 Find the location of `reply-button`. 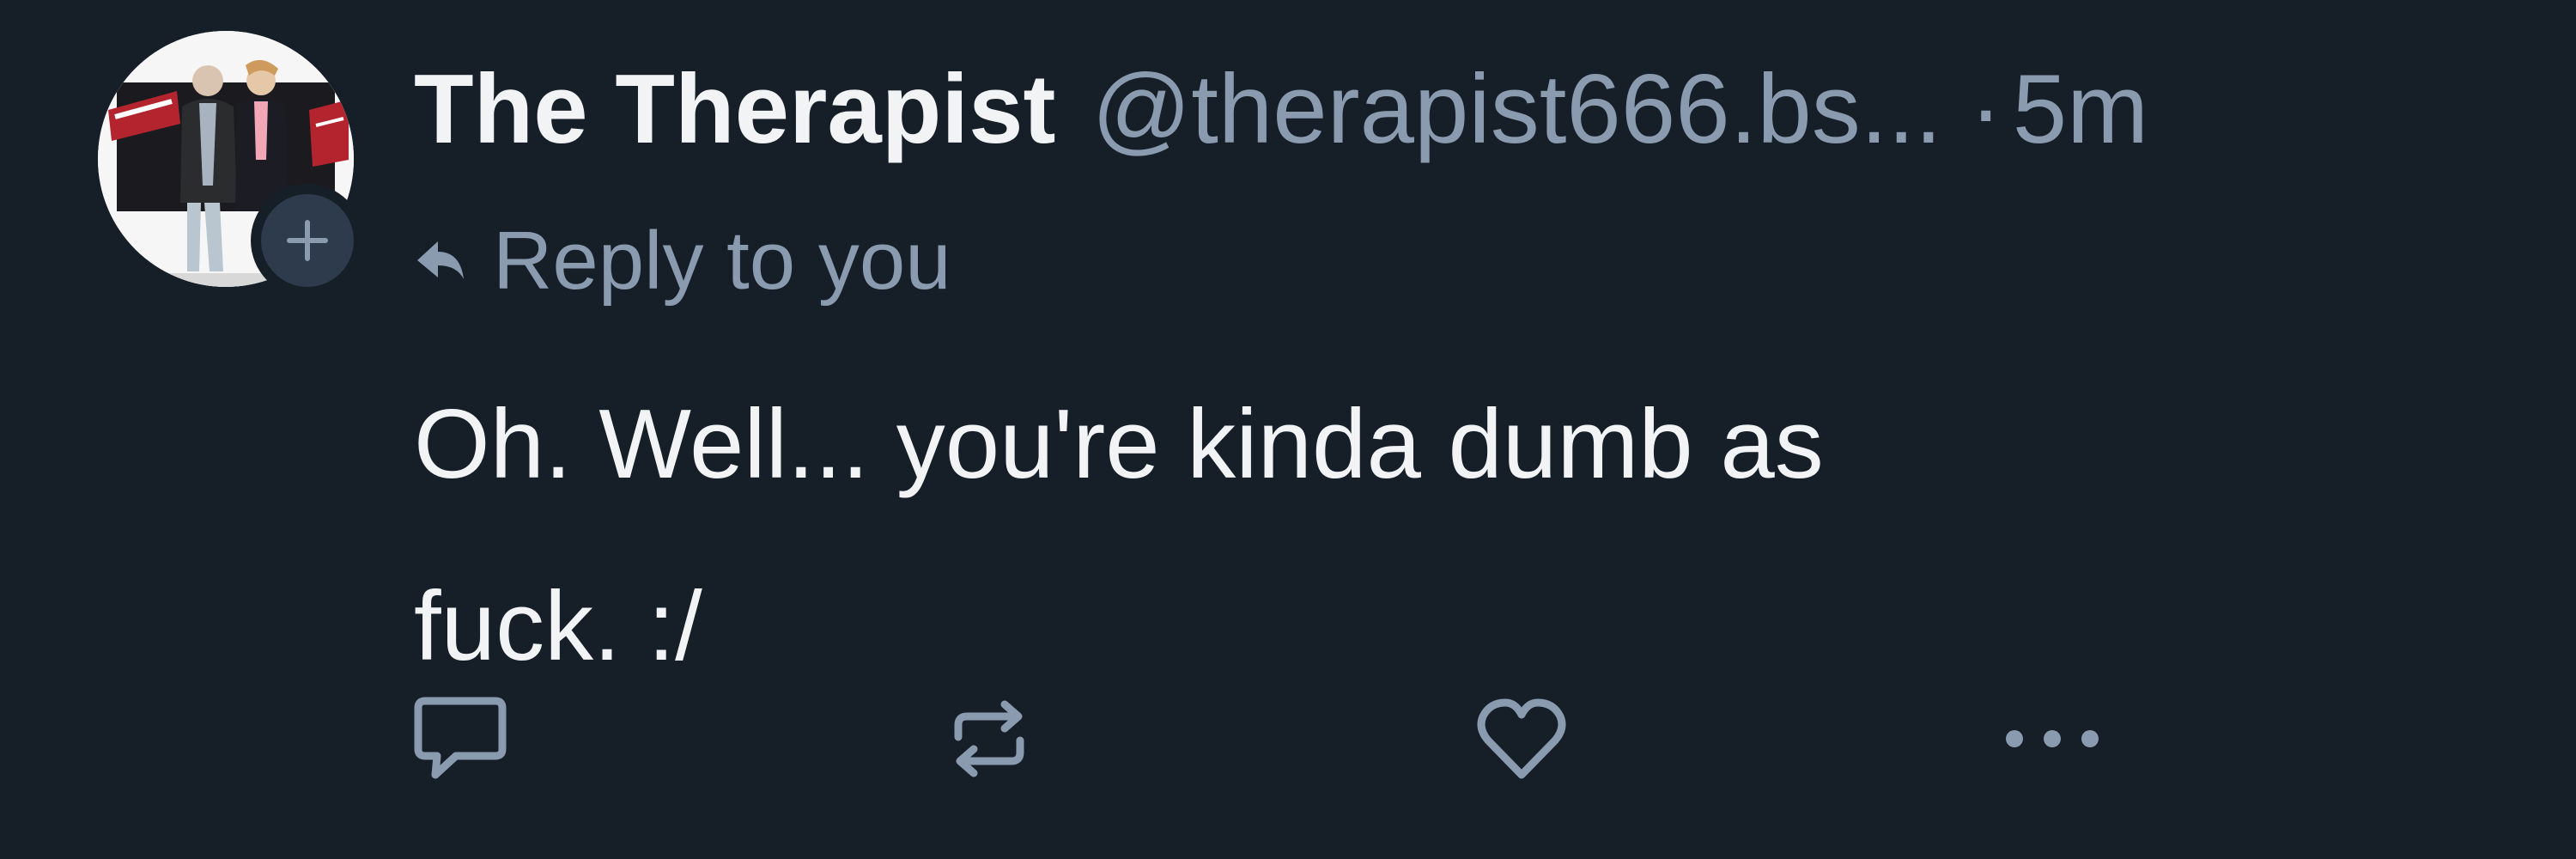

reply-button is located at coordinates (461, 738).